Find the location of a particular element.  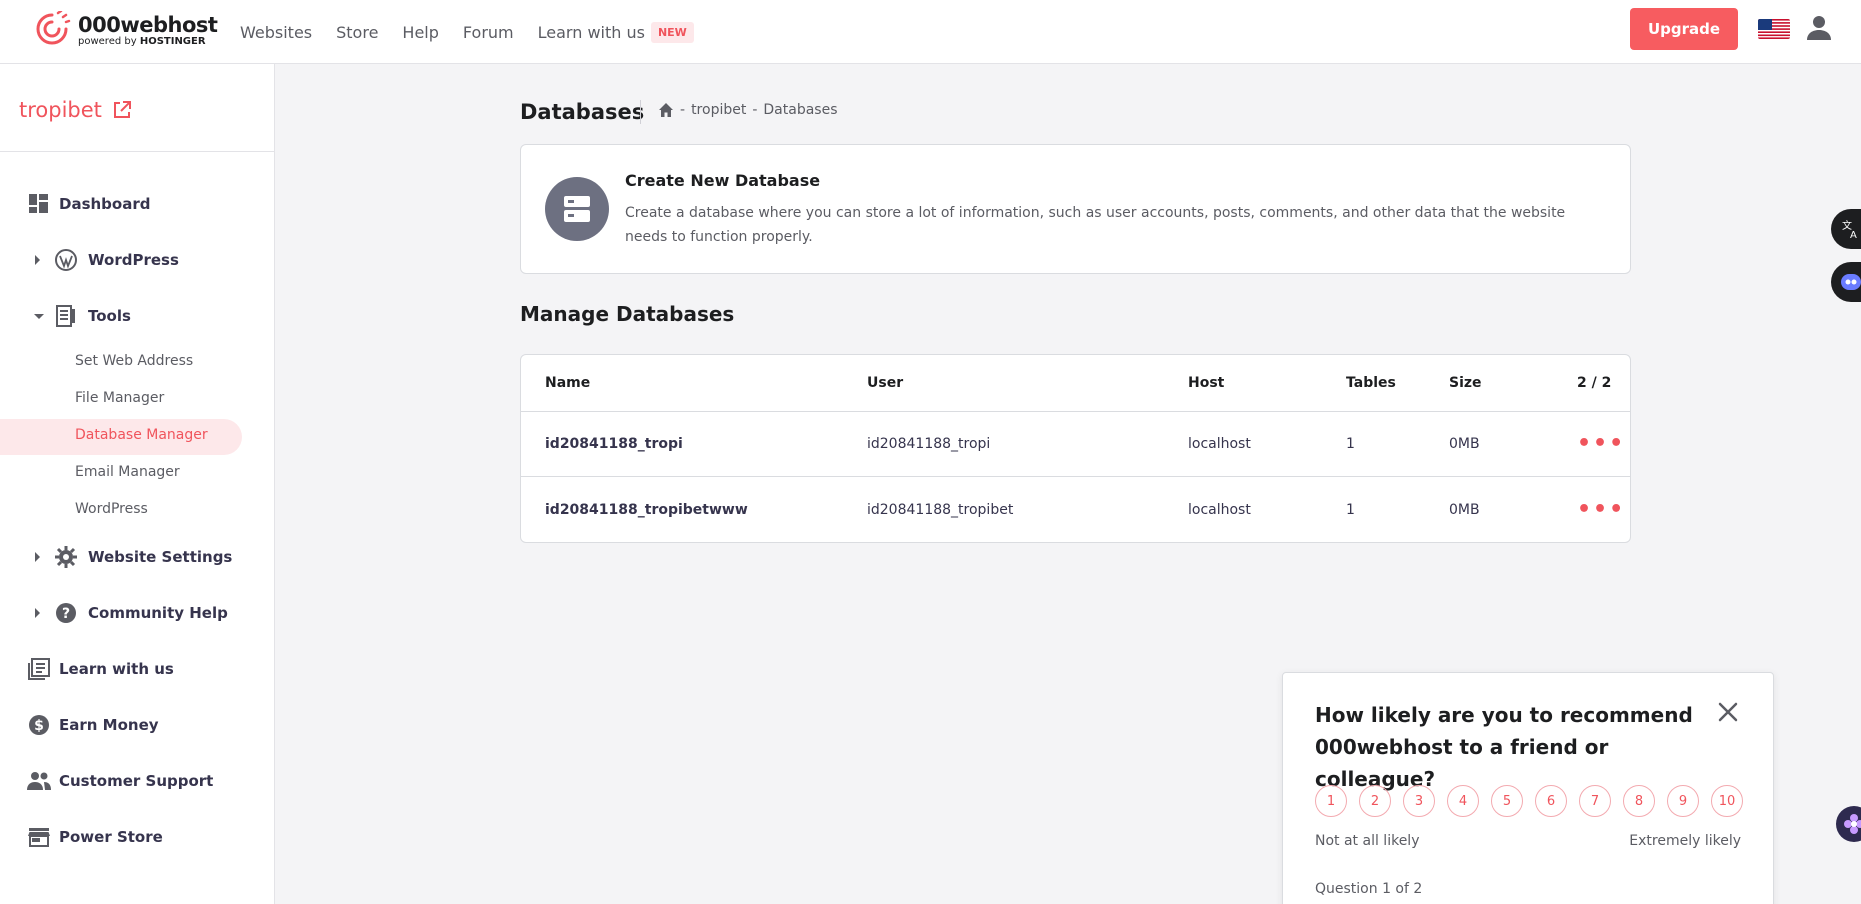

site-name: tropibet is located at coordinates (60, 110).